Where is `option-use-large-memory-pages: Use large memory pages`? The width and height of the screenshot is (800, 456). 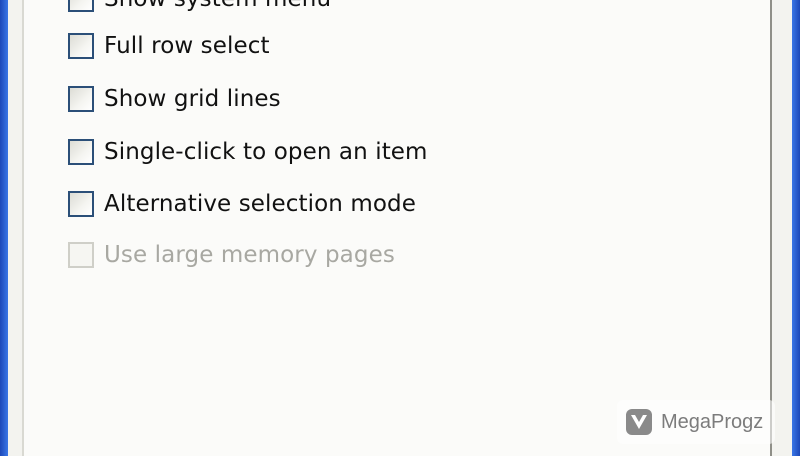
option-use-large-memory-pages: Use large memory pages is located at coordinates (231, 255).